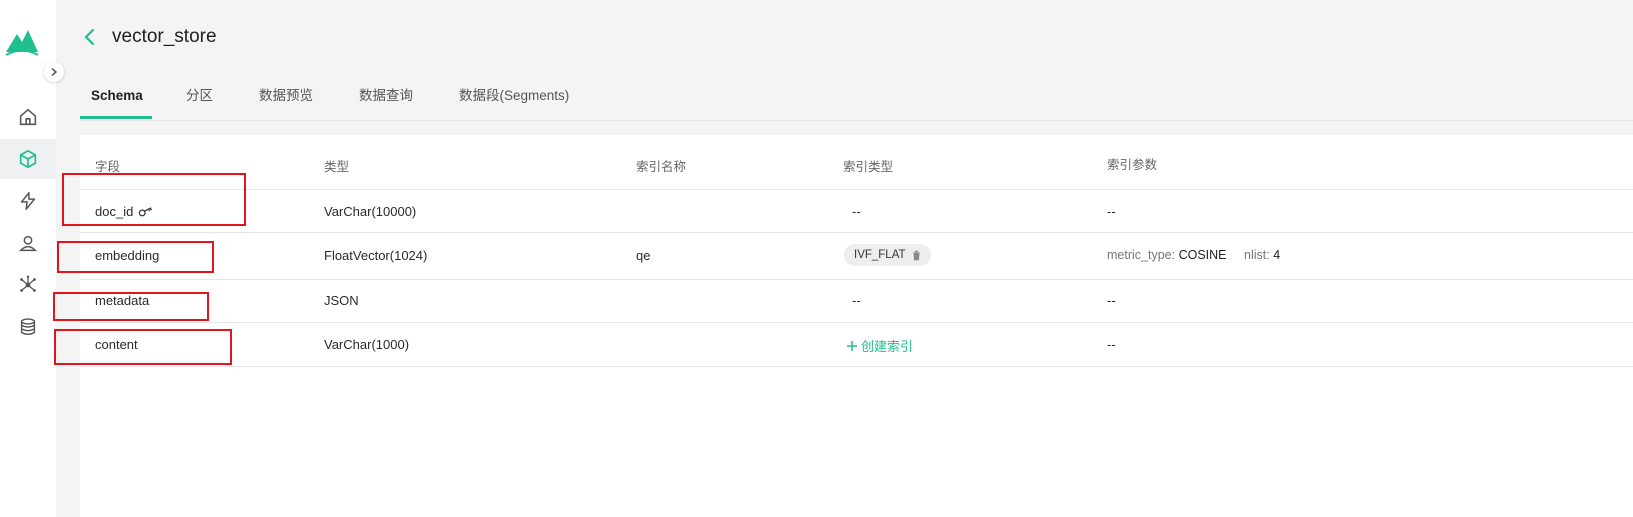 Image resolution: width=1633 pixels, height=517 pixels. What do you see at coordinates (643, 255) in the screenshot?
I see `index-name-cell: qe` at bounding box center [643, 255].